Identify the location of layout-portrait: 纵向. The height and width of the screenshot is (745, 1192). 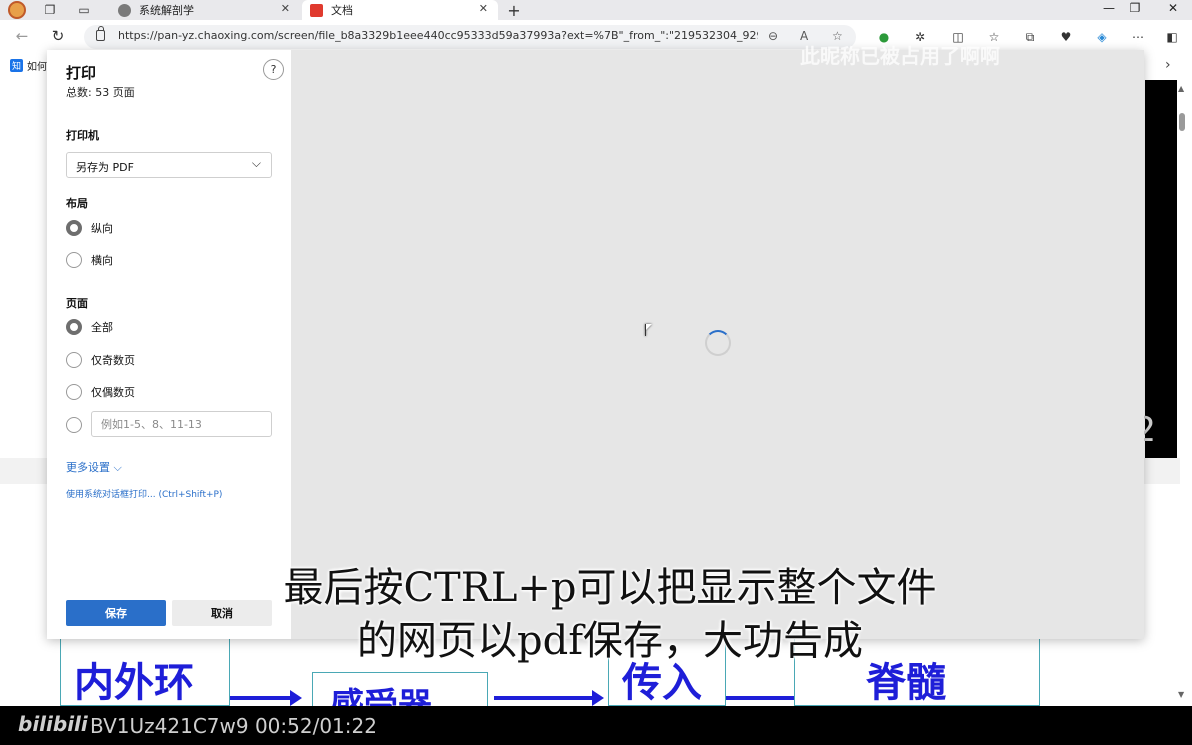
(89, 228).